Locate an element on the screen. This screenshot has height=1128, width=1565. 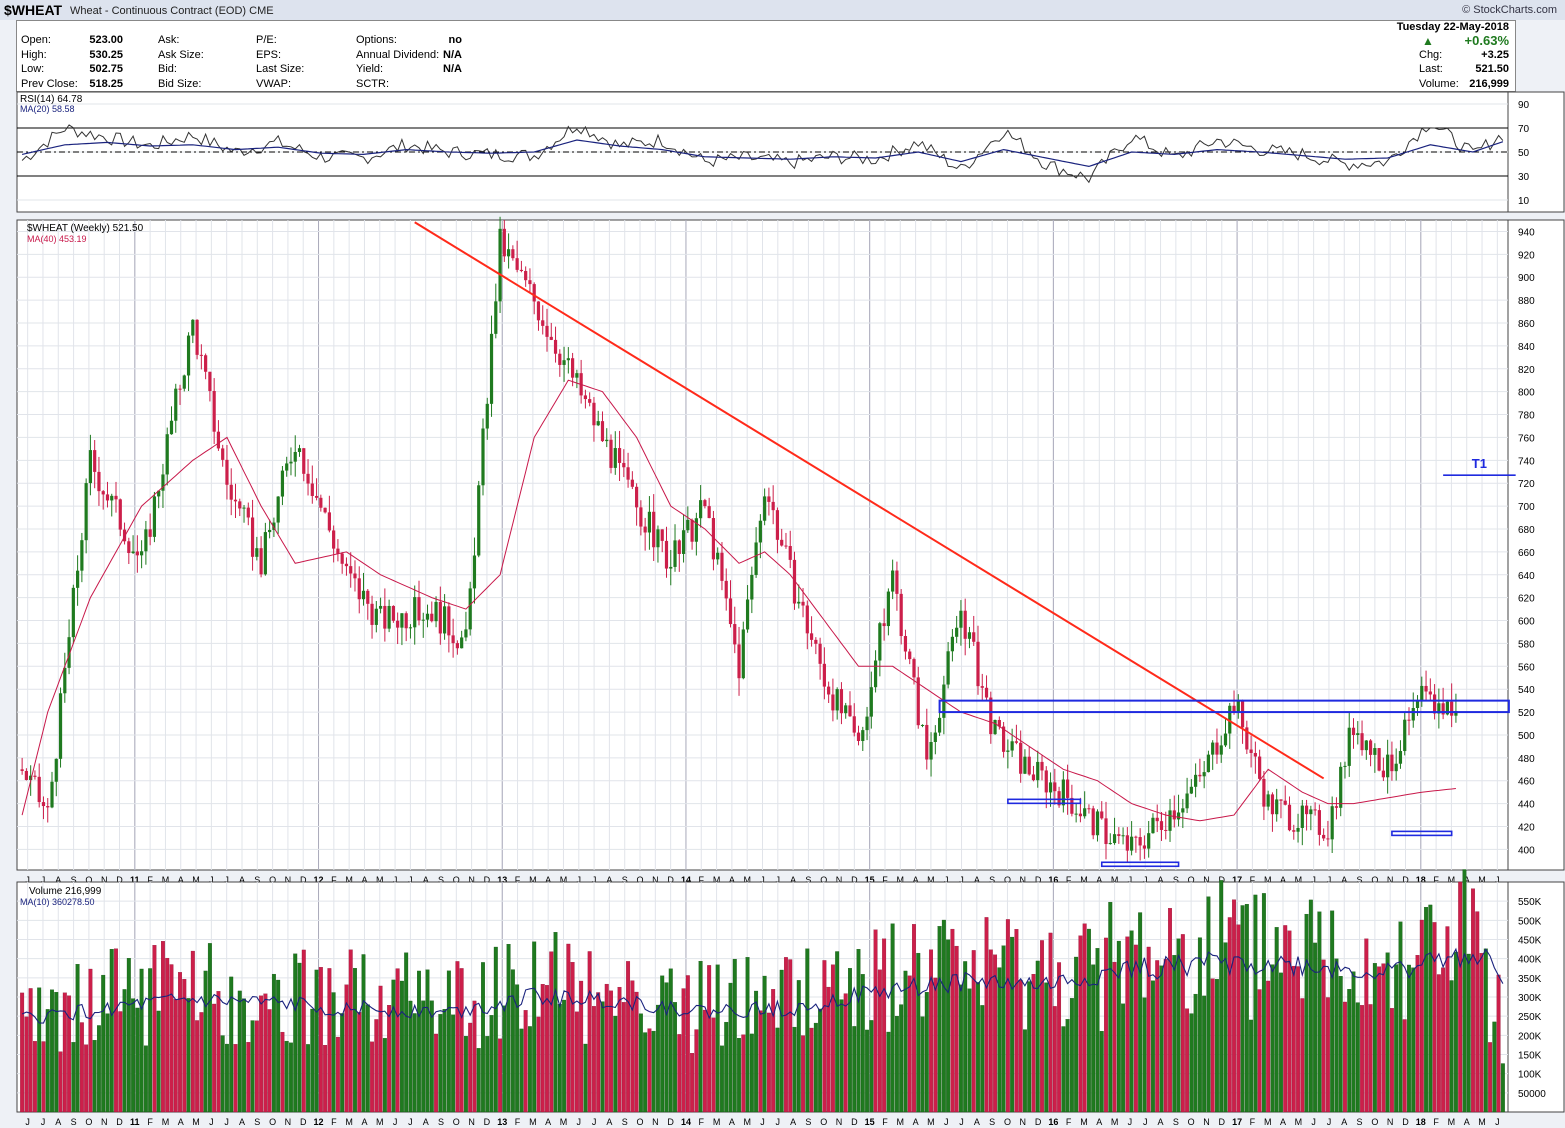
volume-y-tick-label: 350K is located at coordinates (1530, 979).